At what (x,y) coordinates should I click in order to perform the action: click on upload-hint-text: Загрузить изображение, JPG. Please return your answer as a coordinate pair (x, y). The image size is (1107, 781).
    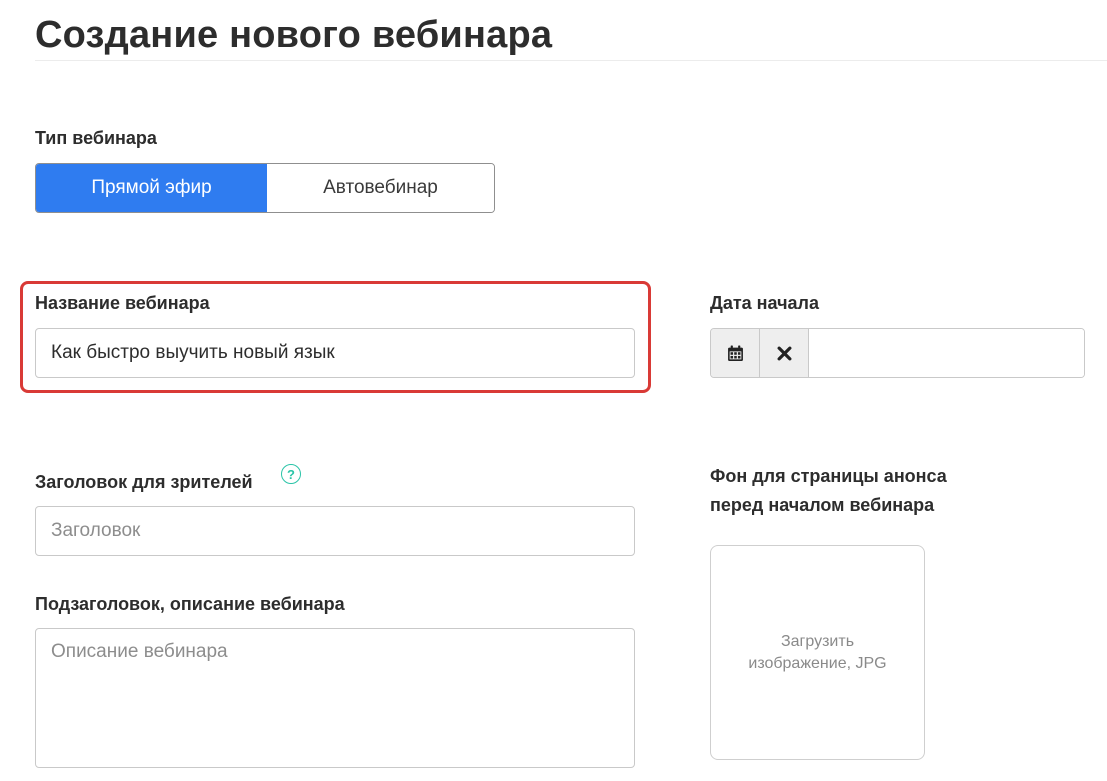
    Looking at the image, I should click on (817, 652).